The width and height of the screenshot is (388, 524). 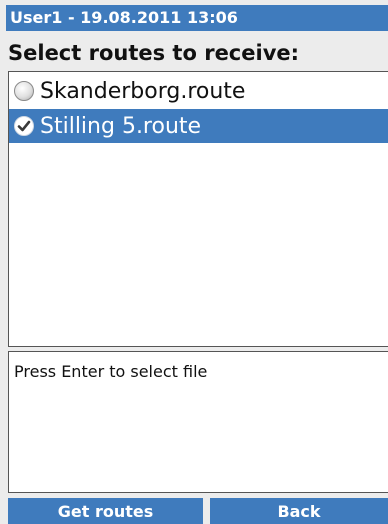 I want to click on get-routes-button: Get routes, so click(x=105, y=511).